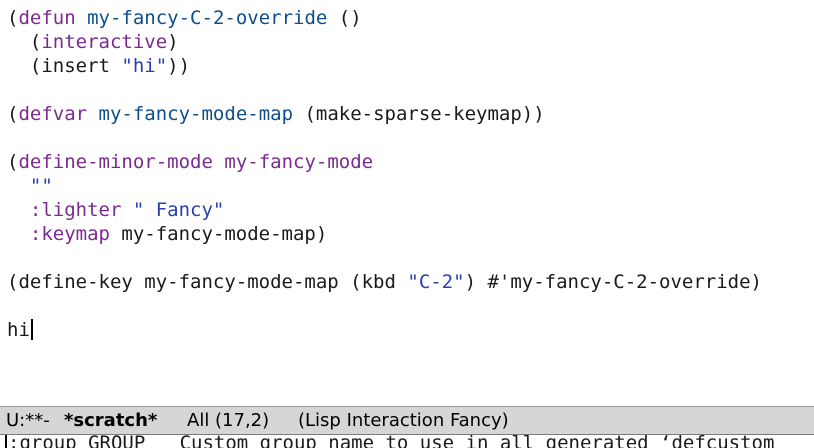 This screenshot has height=448, width=814. Describe the element at coordinates (28, 420) in the screenshot. I see `modeline-status: U:**-` at that location.